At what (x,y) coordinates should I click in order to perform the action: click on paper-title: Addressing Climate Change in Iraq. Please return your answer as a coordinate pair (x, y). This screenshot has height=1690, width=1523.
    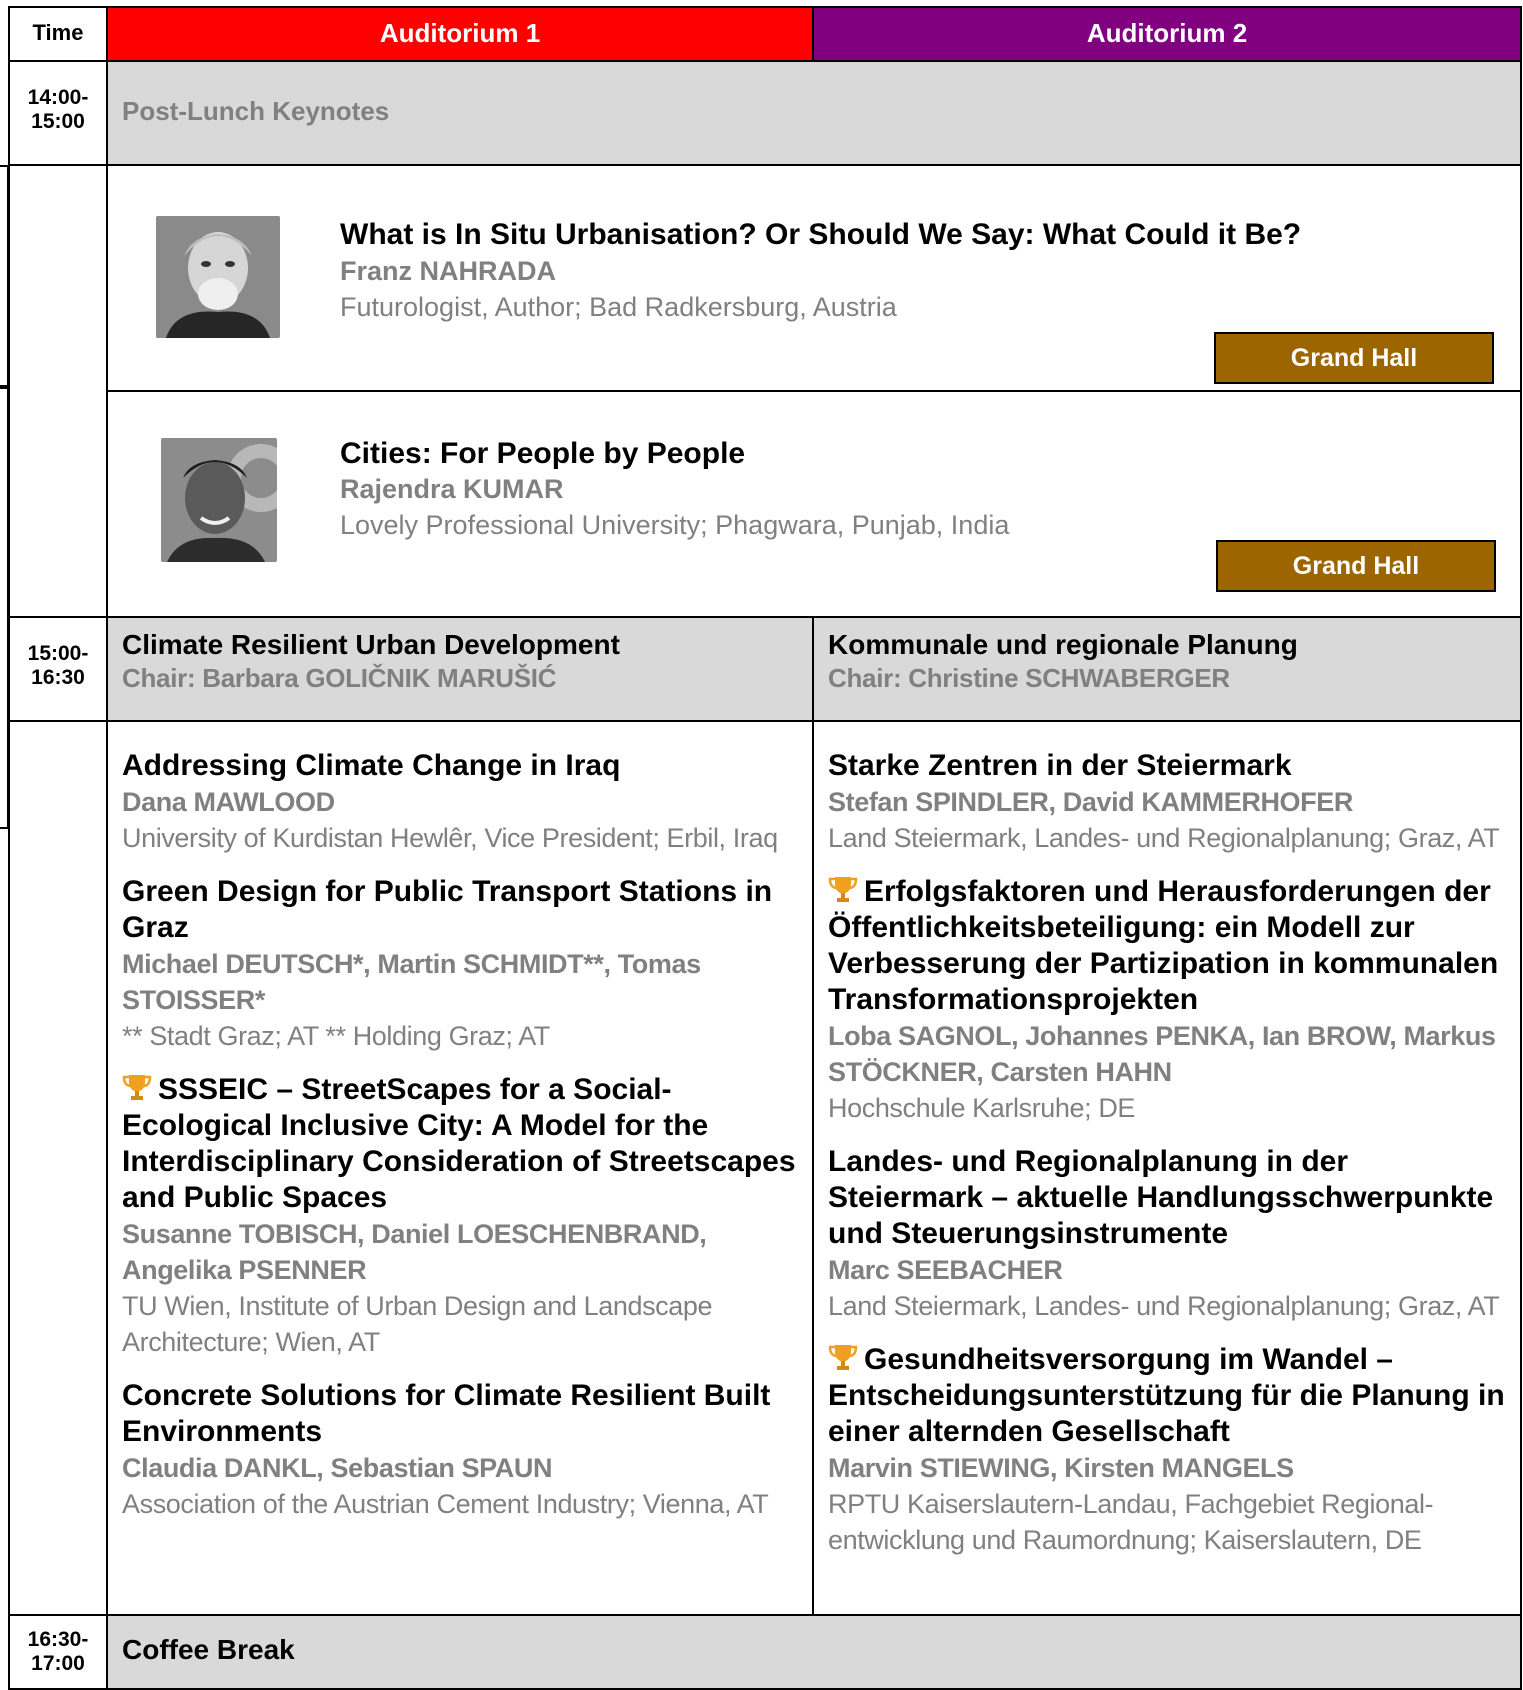
    Looking at the image, I should click on (460, 766).